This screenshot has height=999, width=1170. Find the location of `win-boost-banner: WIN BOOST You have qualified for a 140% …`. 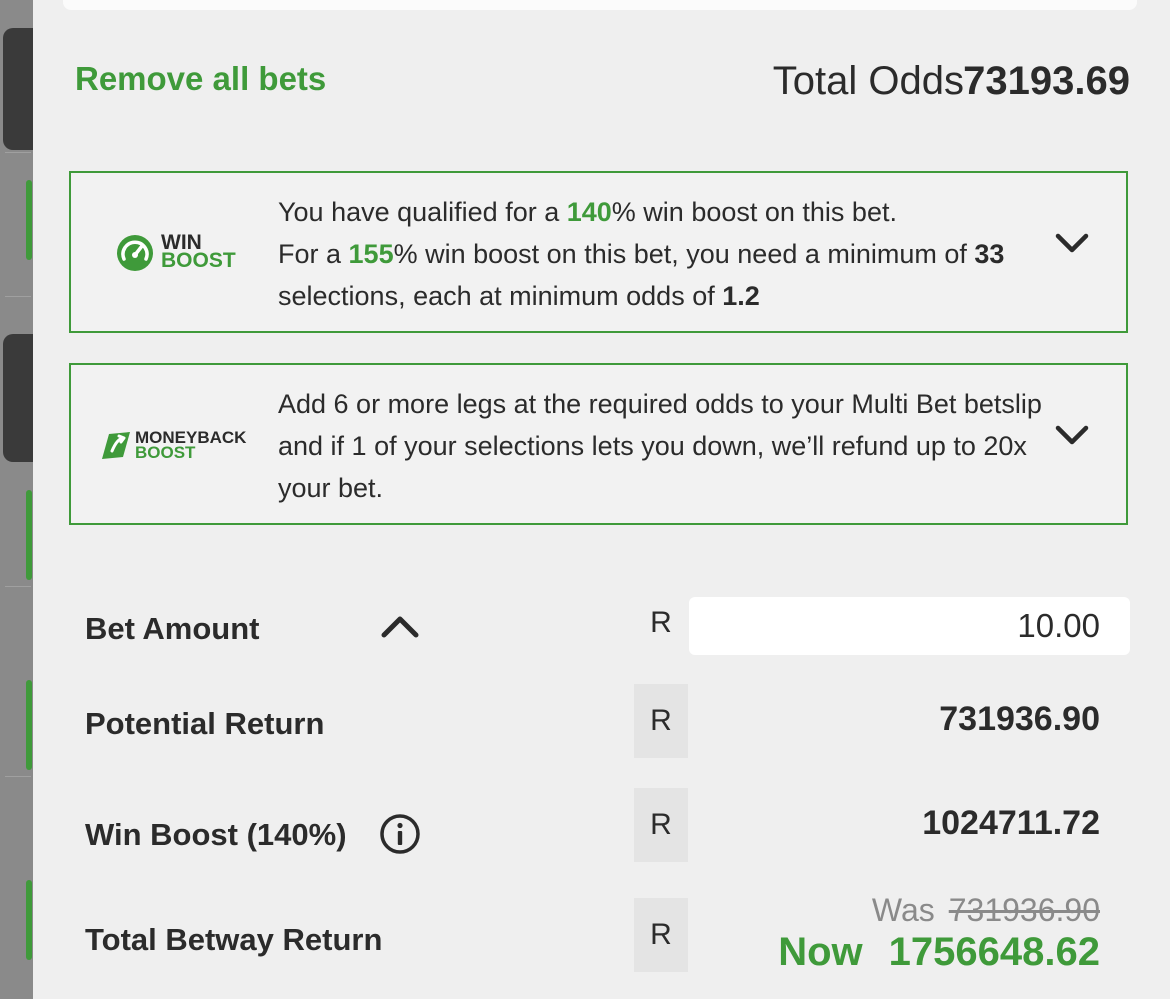

win-boost-banner: WIN BOOST You have qualified for a 140% … is located at coordinates (598, 252).